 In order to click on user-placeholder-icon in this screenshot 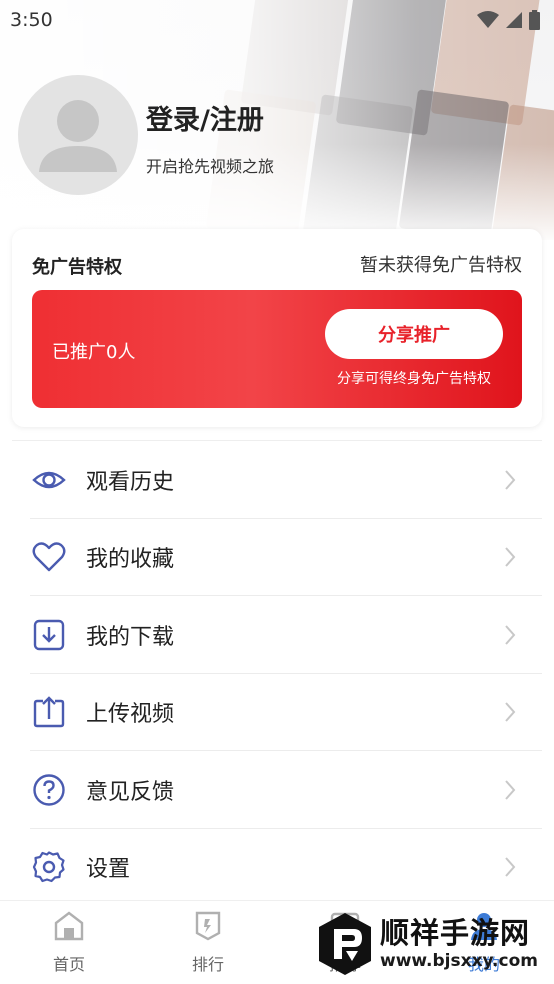, I will do `click(78, 136)`.